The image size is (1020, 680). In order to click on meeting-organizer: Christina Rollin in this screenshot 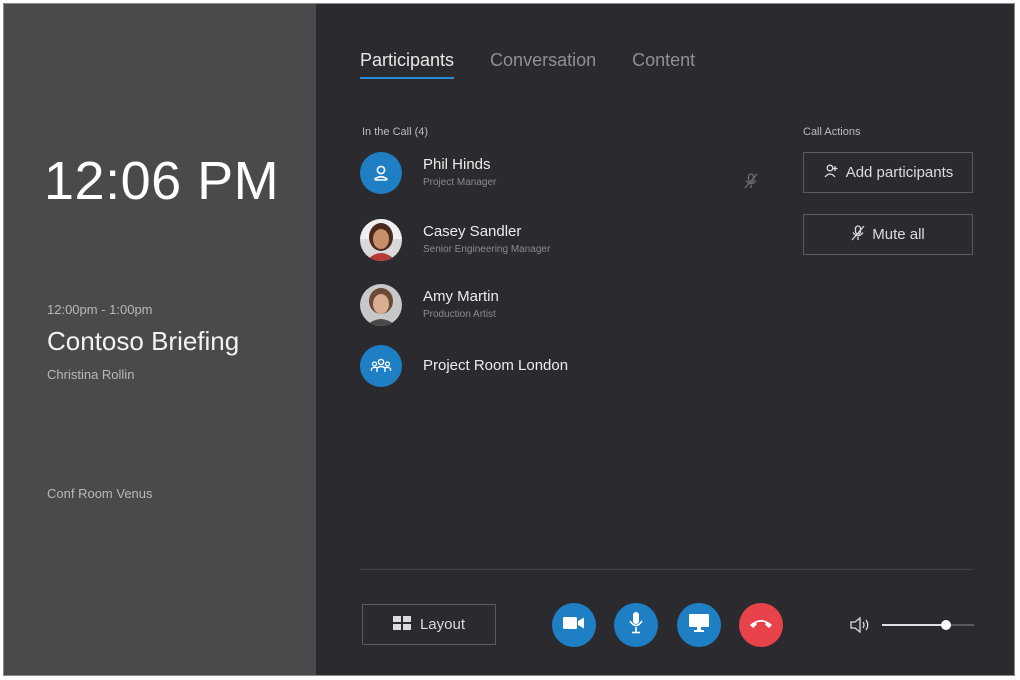, I will do `click(91, 374)`.